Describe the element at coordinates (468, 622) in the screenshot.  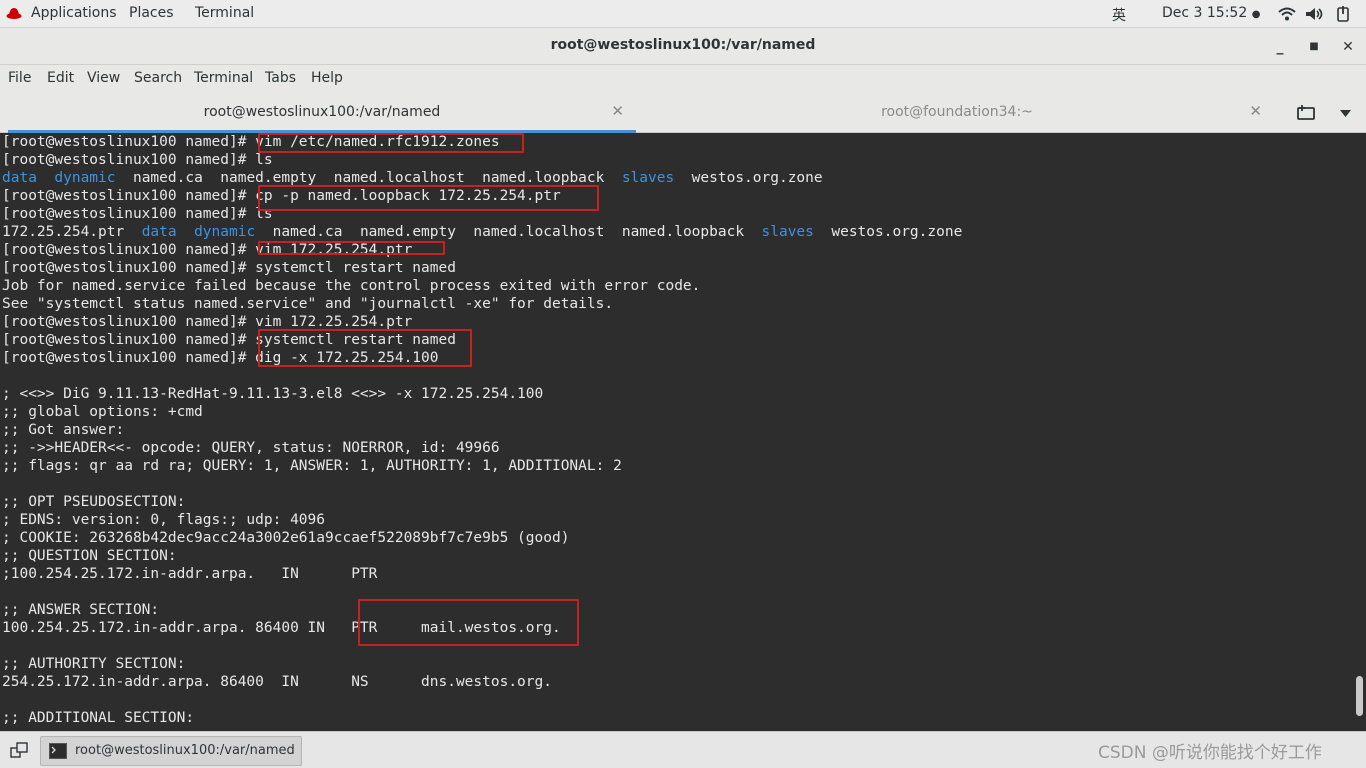
I see `highlight-box-ptr-answer` at that location.